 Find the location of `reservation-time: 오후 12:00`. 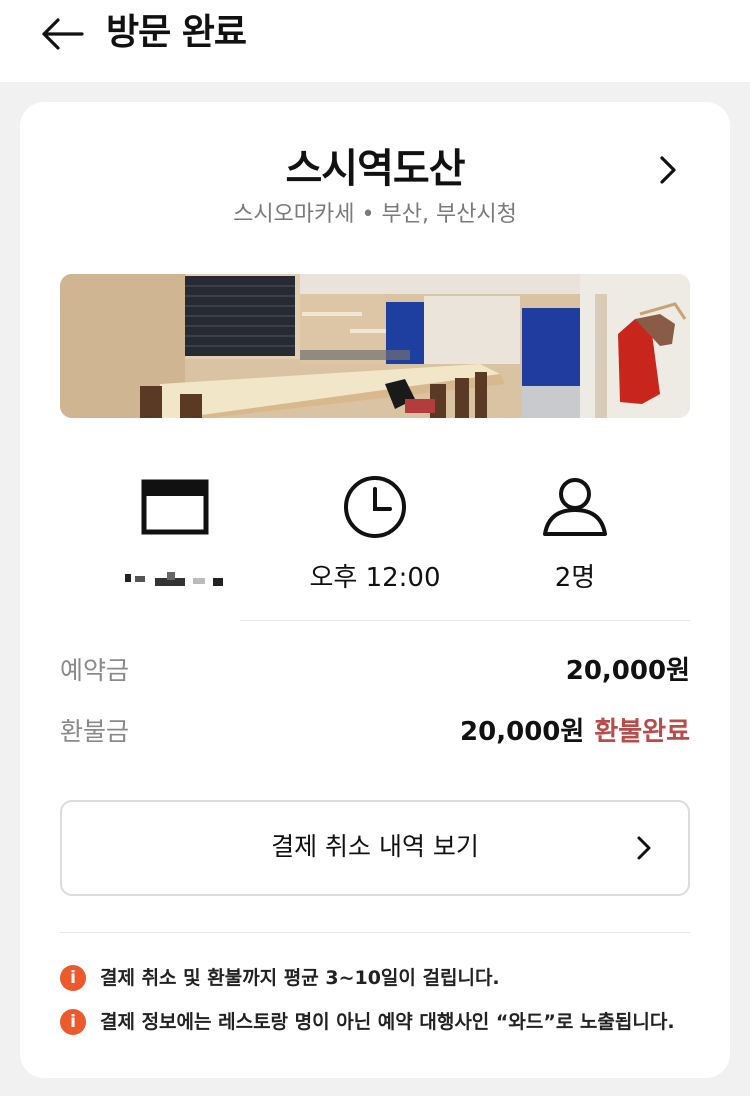

reservation-time: 오후 12:00 is located at coordinates (375, 534).